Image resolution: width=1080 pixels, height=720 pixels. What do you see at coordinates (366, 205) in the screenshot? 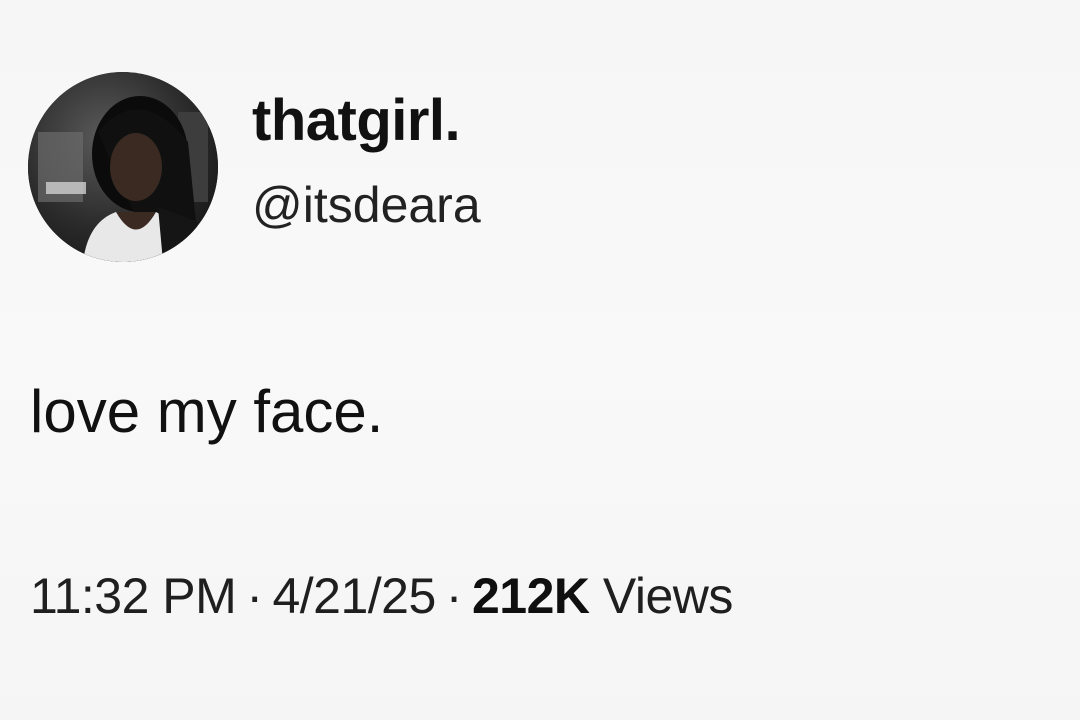
I see `user-handle: @itsdeara` at bounding box center [366, 205].